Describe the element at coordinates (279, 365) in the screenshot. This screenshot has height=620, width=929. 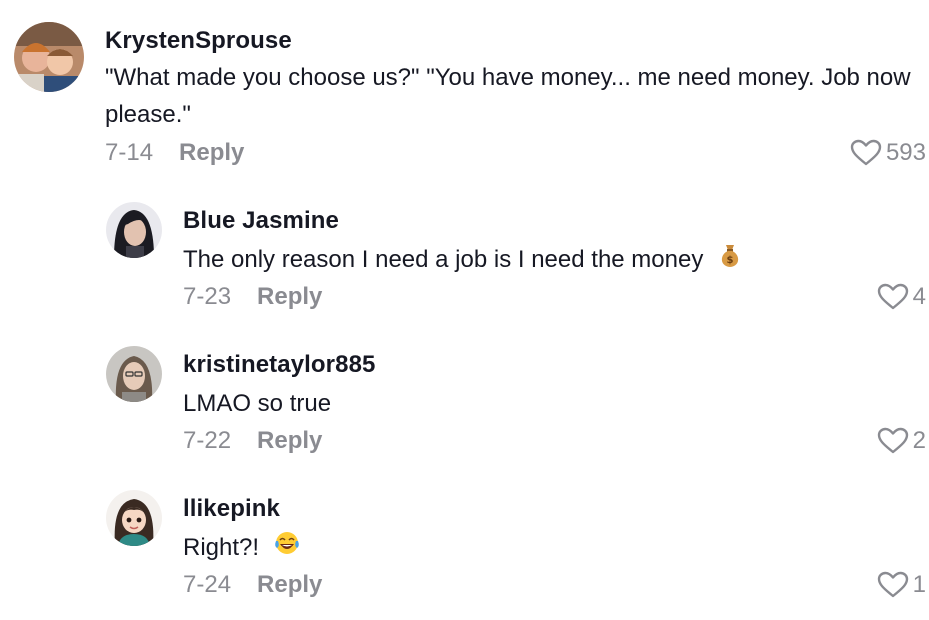
I see `comment-username: kristinetaylor885` at that location.